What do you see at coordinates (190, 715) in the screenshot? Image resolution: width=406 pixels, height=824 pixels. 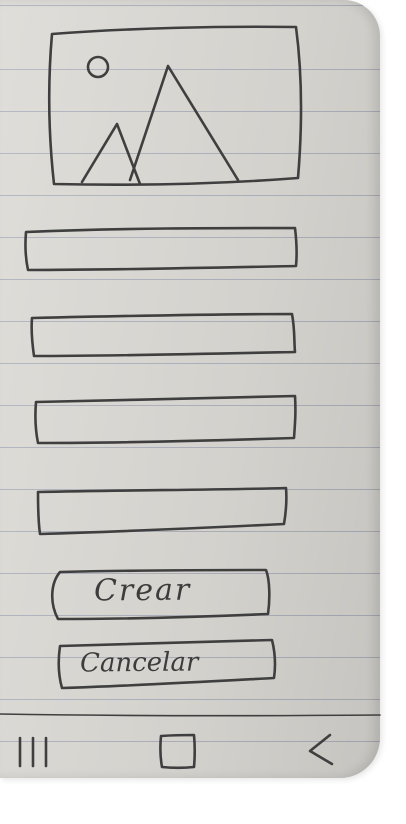 I see `nav-divider` at bounding box center [190, 715].